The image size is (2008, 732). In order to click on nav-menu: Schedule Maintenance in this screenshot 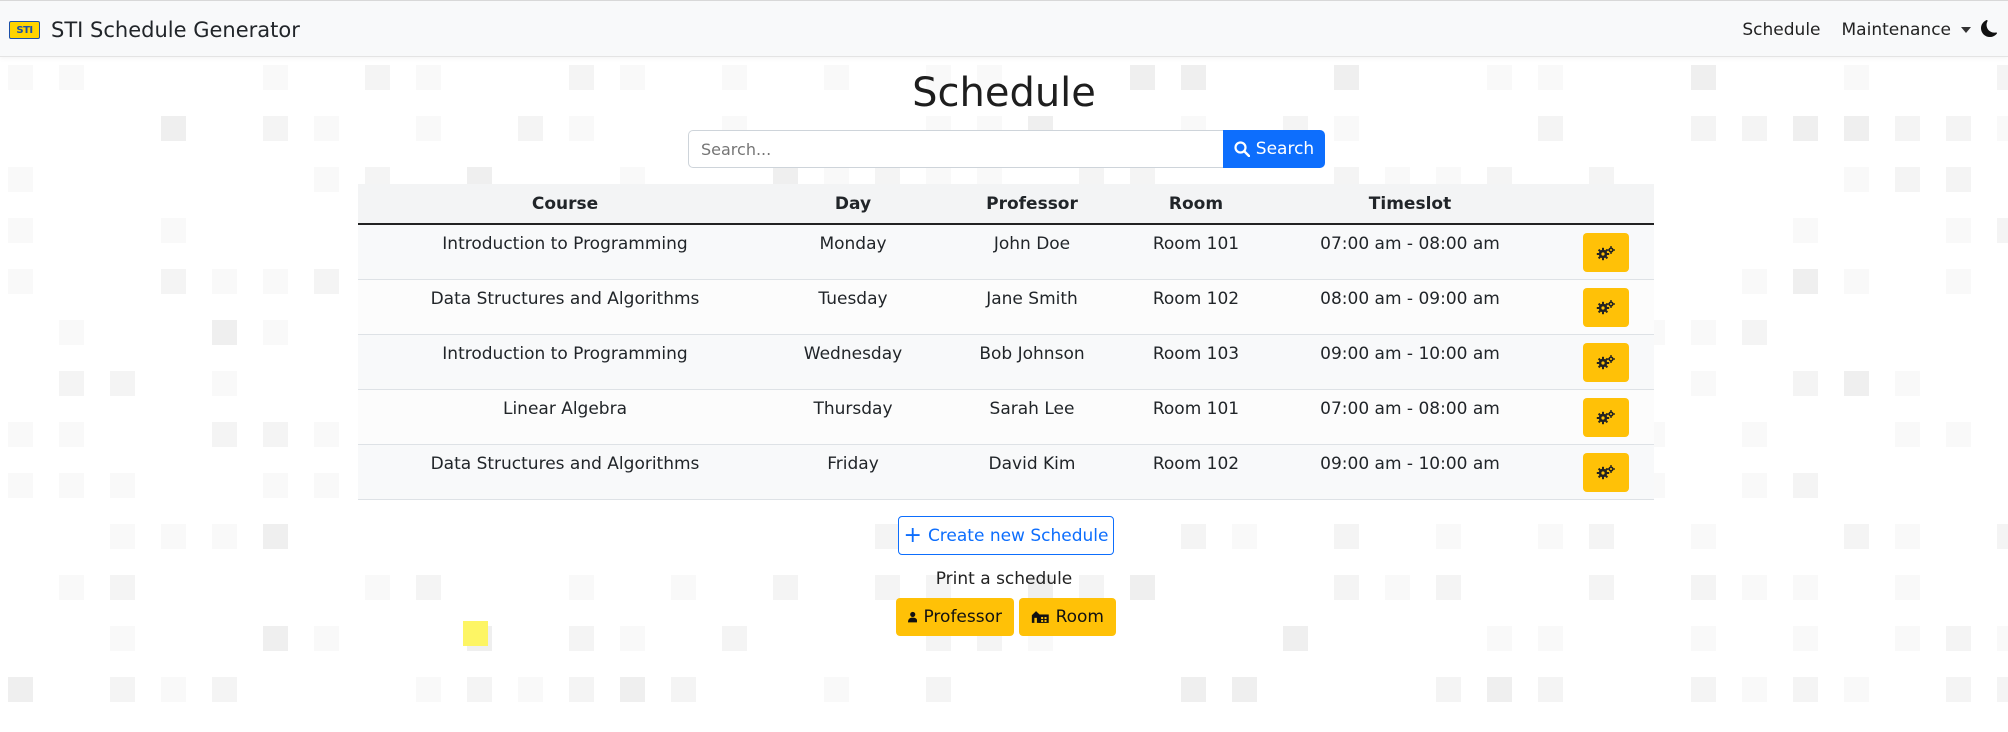, I will do `click(1875, 29)`.